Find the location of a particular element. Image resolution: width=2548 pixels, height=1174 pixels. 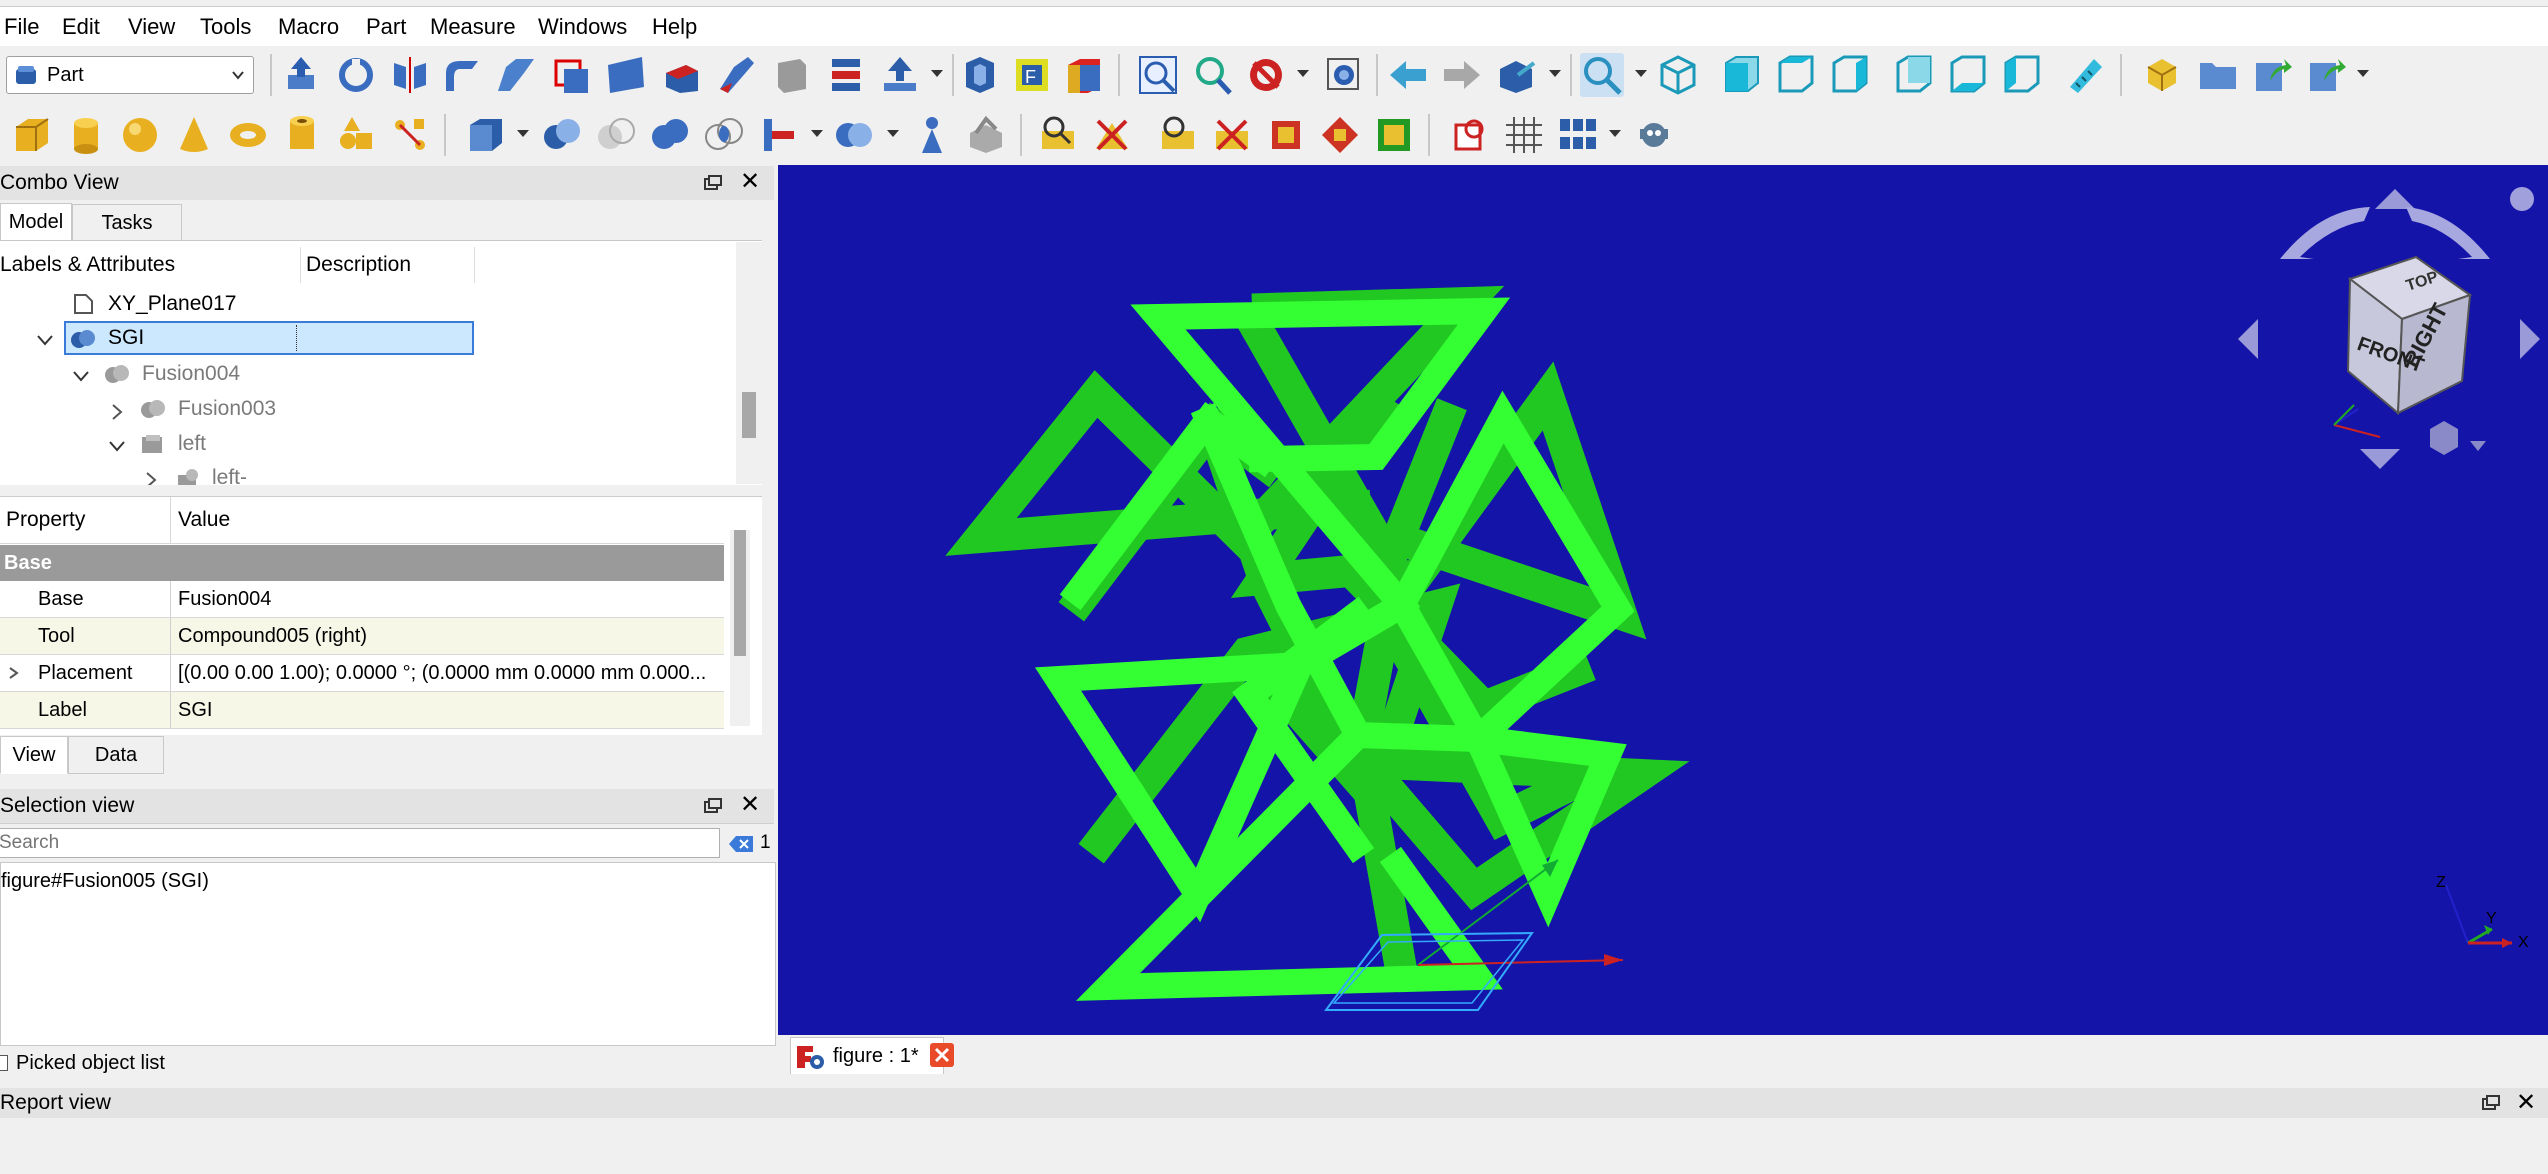

robot-icon is located at coordinates (1654, 135).